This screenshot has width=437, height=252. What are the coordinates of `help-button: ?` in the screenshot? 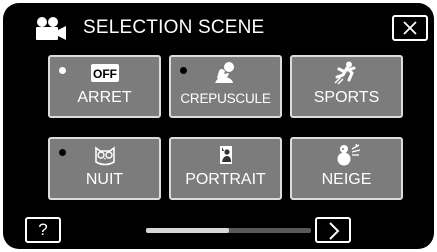 It's located at (43, 230).